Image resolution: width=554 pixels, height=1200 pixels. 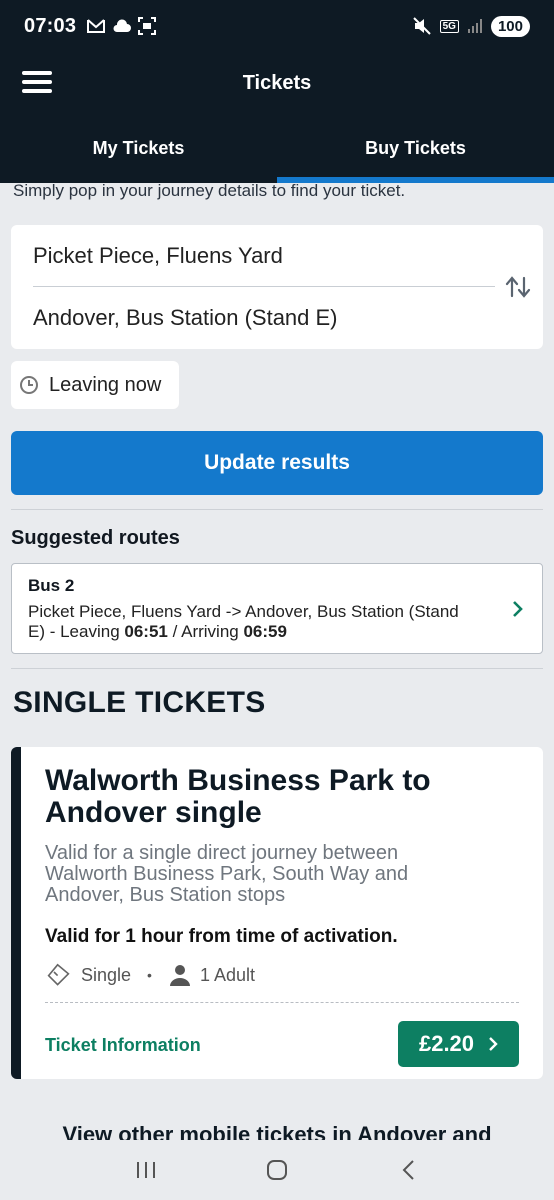 I want to click on ticket-icon, so click(x=58, y=974).